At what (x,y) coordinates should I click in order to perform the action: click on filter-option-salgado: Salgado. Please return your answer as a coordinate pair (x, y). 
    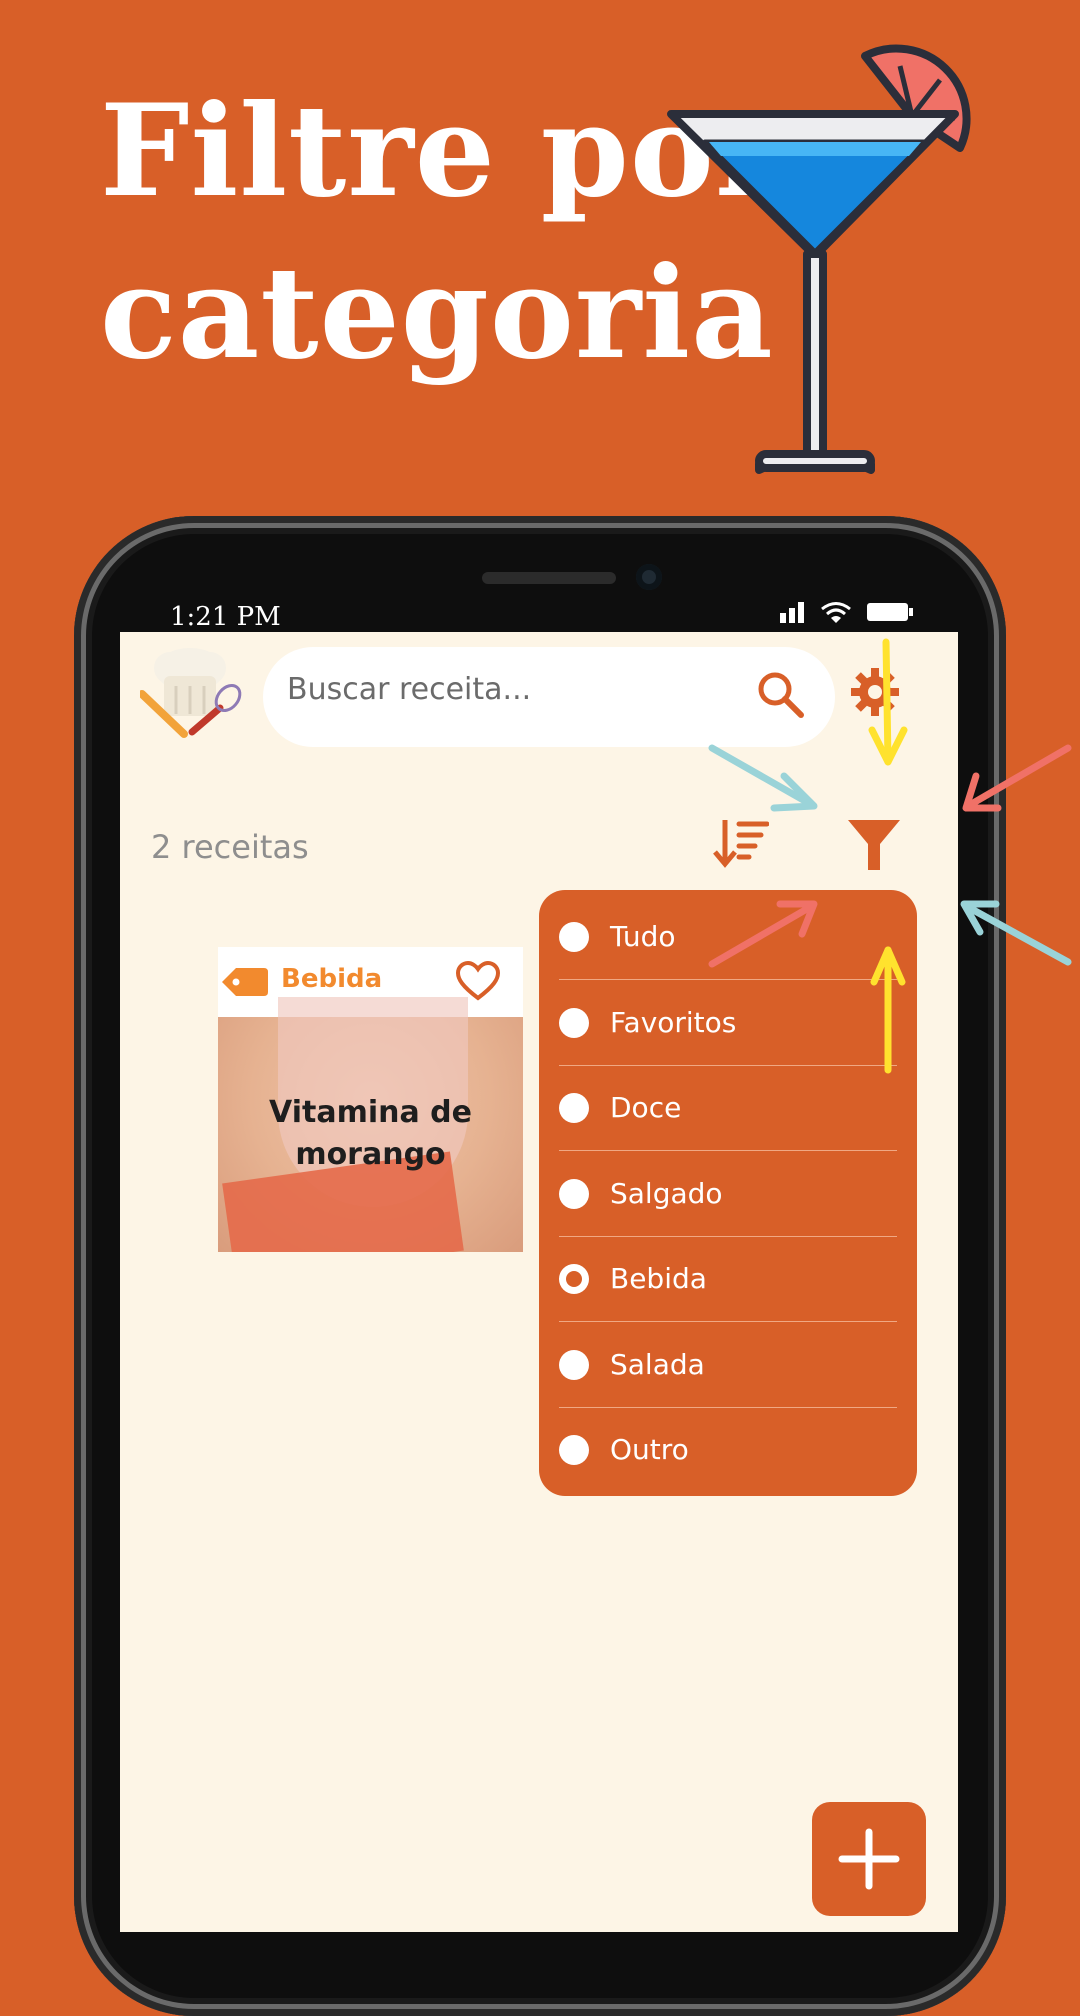
    Looking at the image, I should click on (728, 1194).